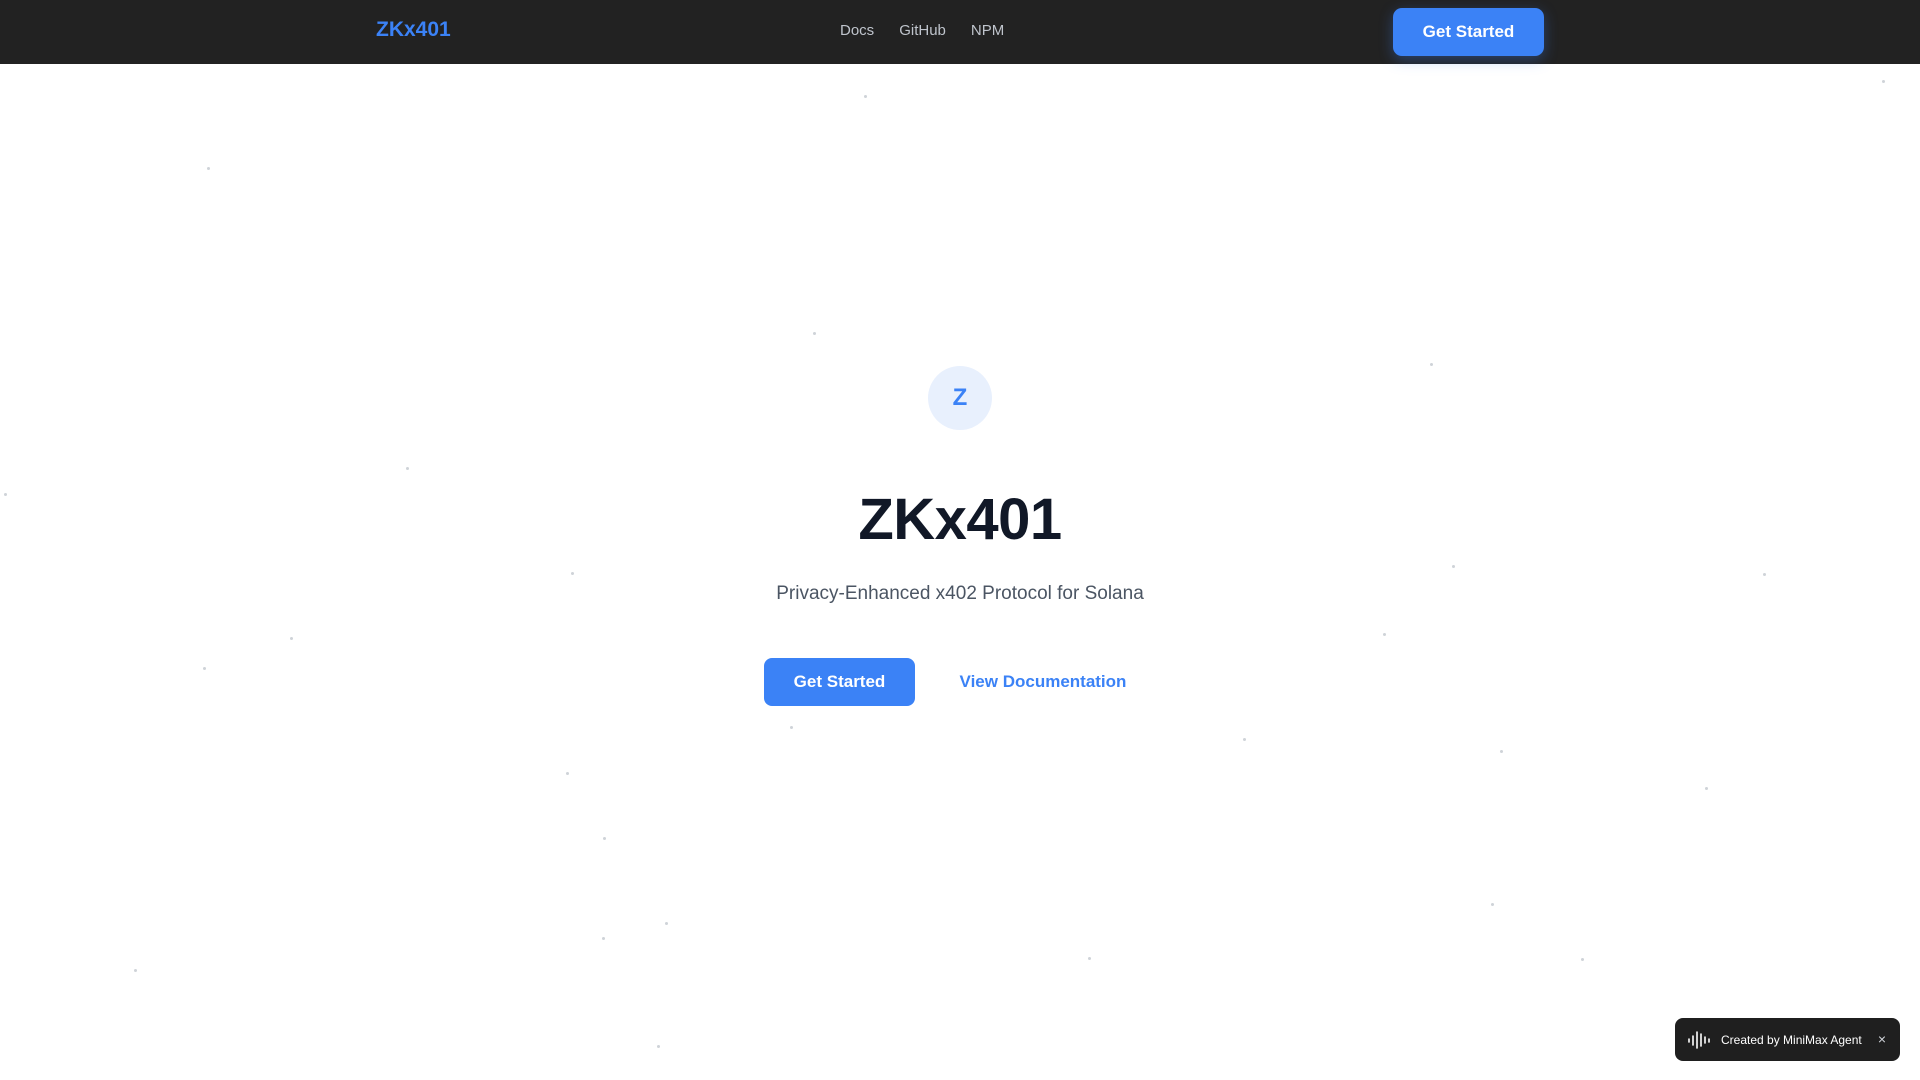 The width and height of the screenshot is (1920, 1080). What do you see at coordinates (857, 30) in the screenshot?
I see `nav-link-docs: Docs` at bounding box center [857, 30].